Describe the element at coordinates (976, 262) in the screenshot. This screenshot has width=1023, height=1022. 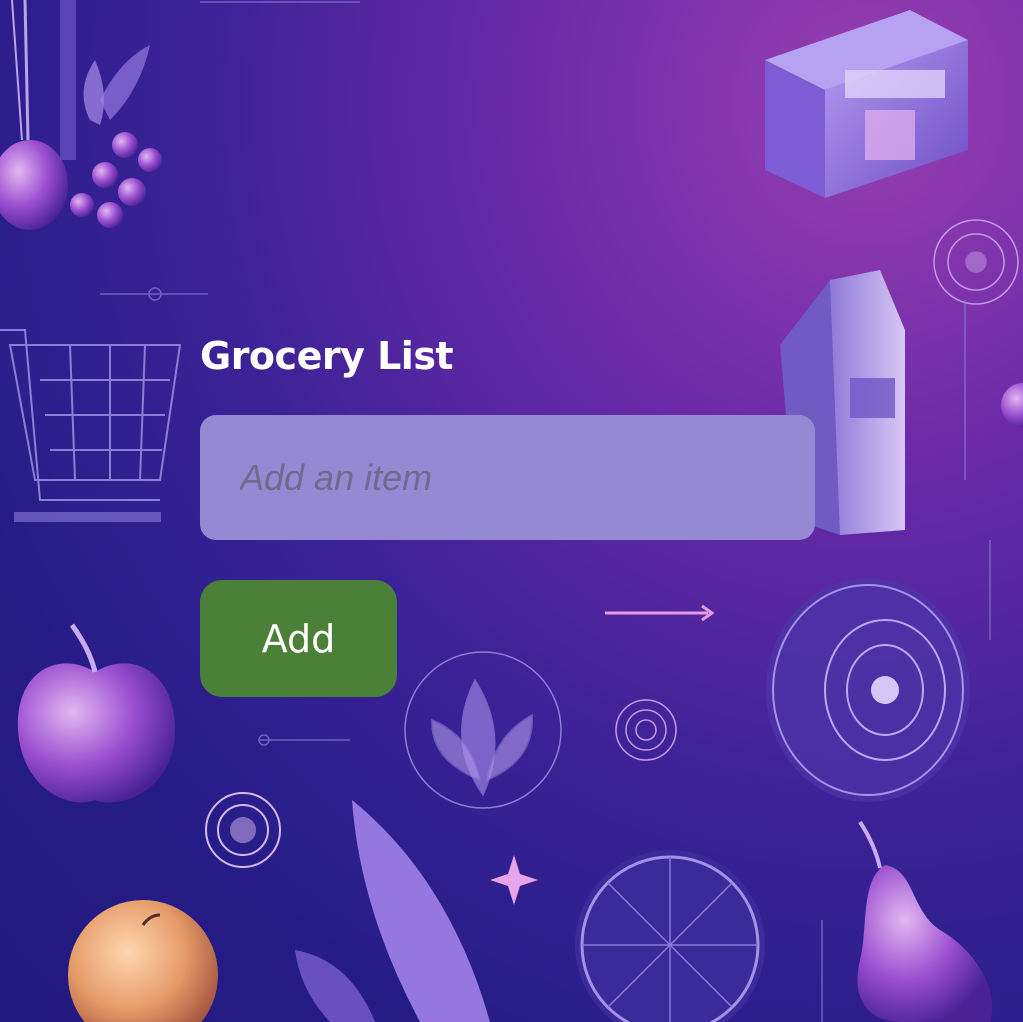
I see `ornament-circle-icon` at that location.